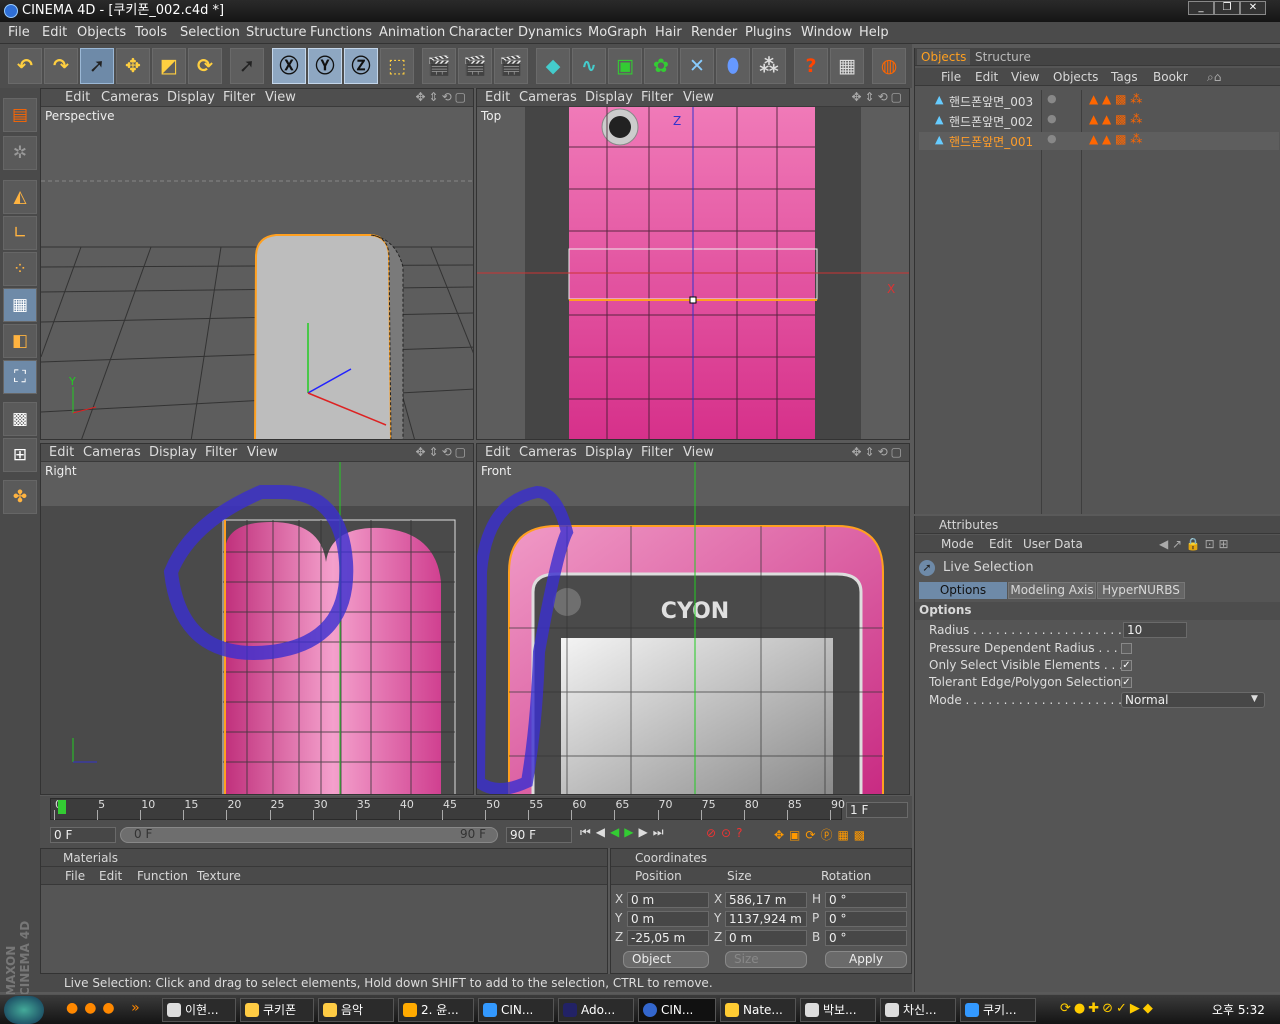 The image size is (1280, 1024). Describe the element at coordinates (1170, 77) in the screenshot. I see `om-menu-bookmarks: Bookr` at that location.